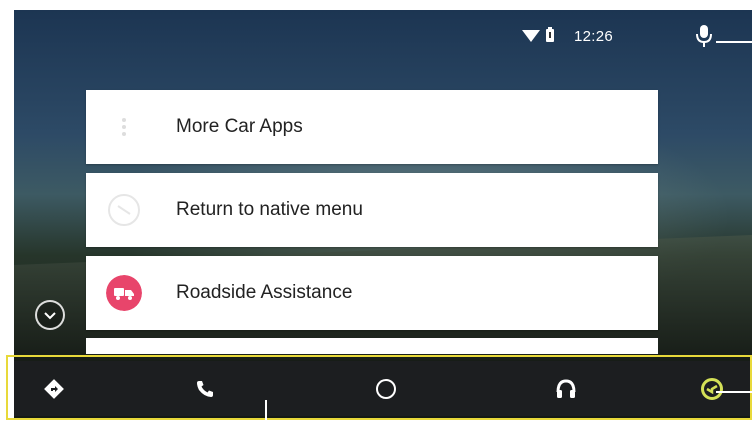 The height and width of the screenshot is (421, 752). I want to click on voice-search-button, so click(704, 35).